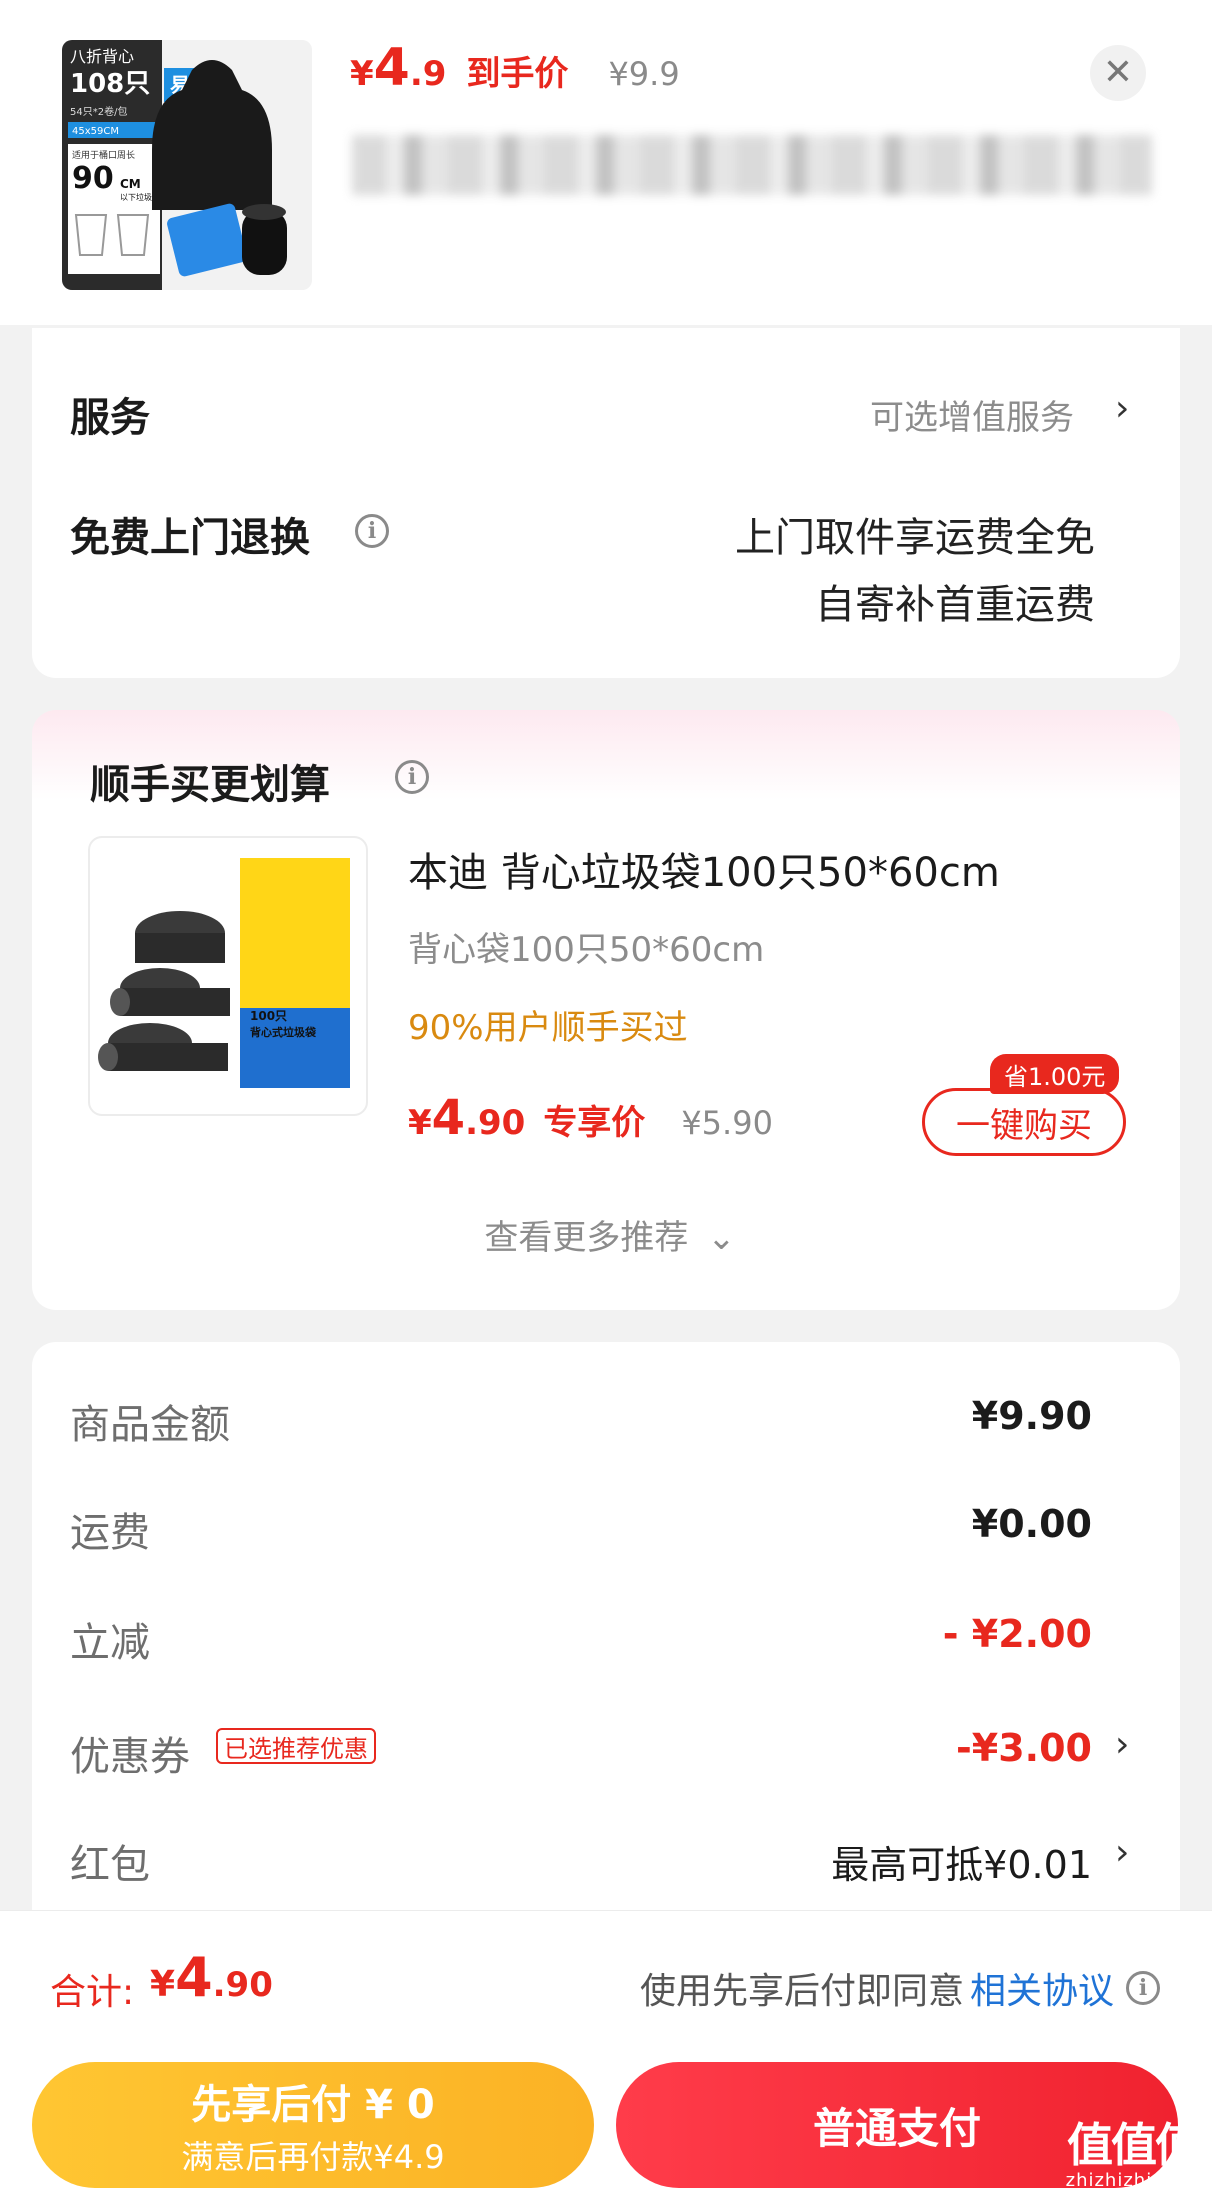 The width and height of the screenshot is (1212, 2201). I want to click on site-watermark: 值值值 zhizhizhi.com, so click(1133, 2160).